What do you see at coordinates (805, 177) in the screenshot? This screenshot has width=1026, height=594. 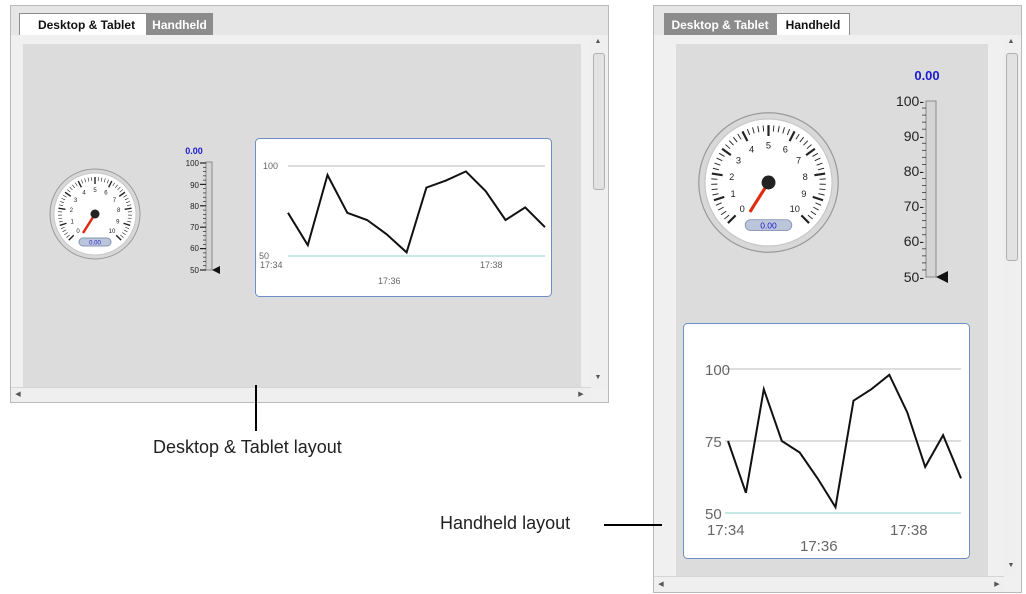 I see `gauge-tick-label: 8` at bounding box center [805, 177].